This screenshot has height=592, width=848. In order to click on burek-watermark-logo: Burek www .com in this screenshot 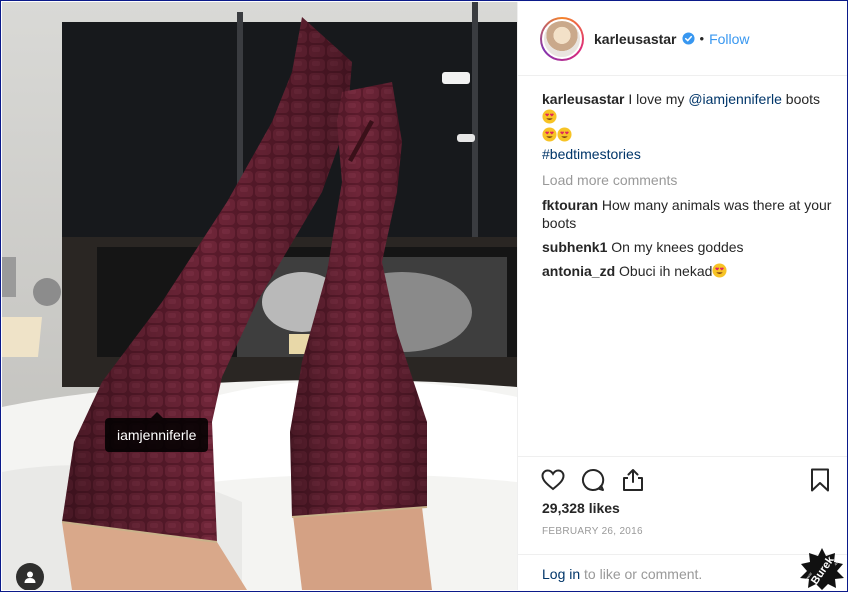, I will do `click(822, 568)`.